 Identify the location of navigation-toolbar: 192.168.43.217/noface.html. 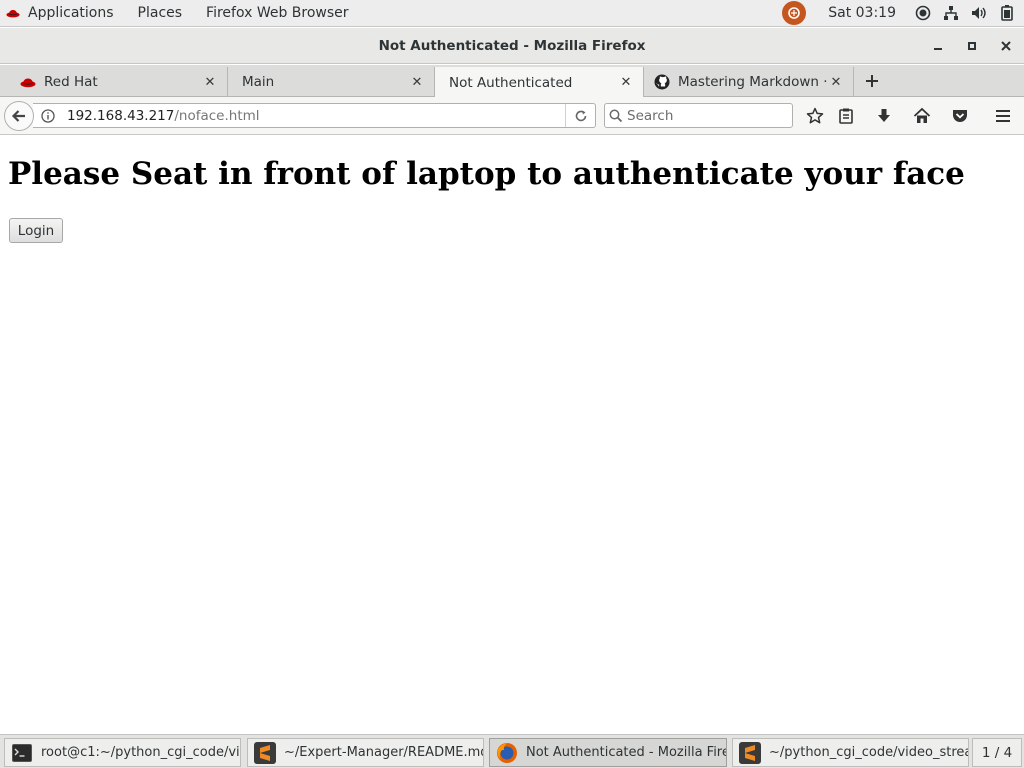
(512, 116).